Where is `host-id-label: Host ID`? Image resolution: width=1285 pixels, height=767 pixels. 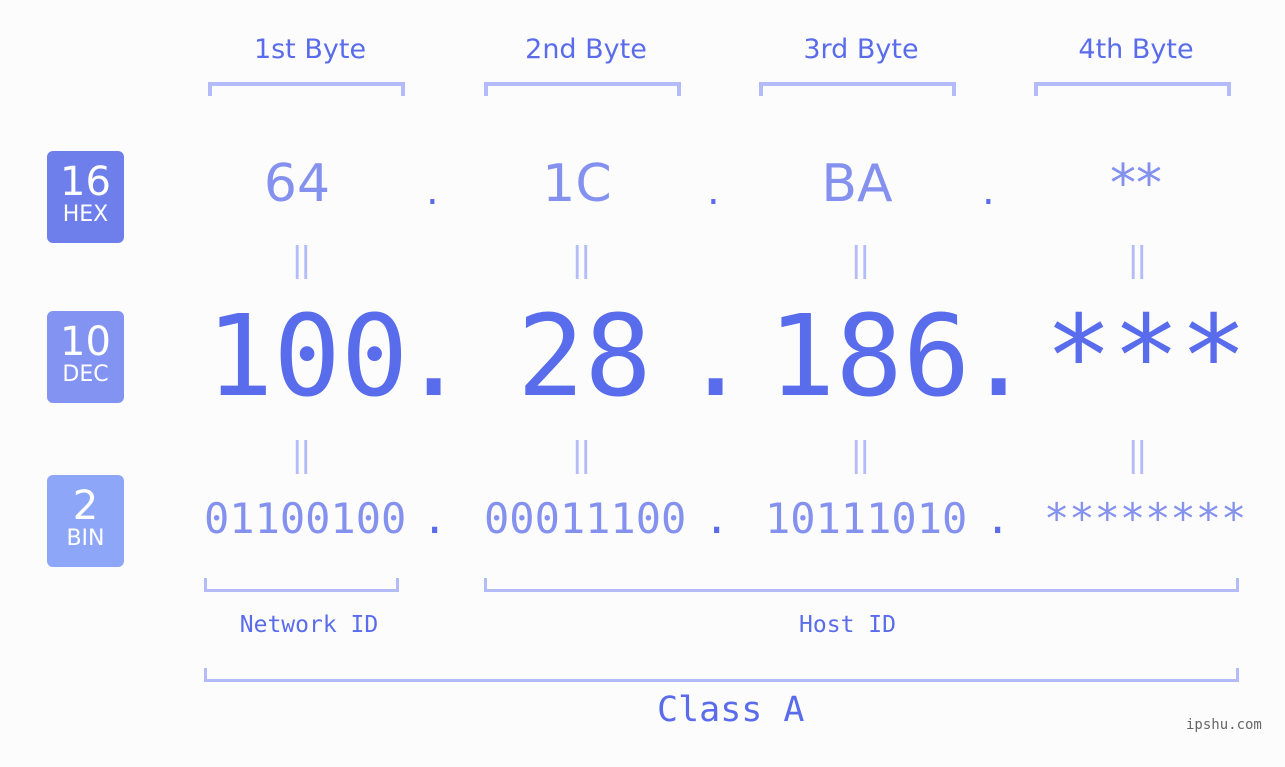
host-id-label: Host ID is located at coordinates (847, 625).